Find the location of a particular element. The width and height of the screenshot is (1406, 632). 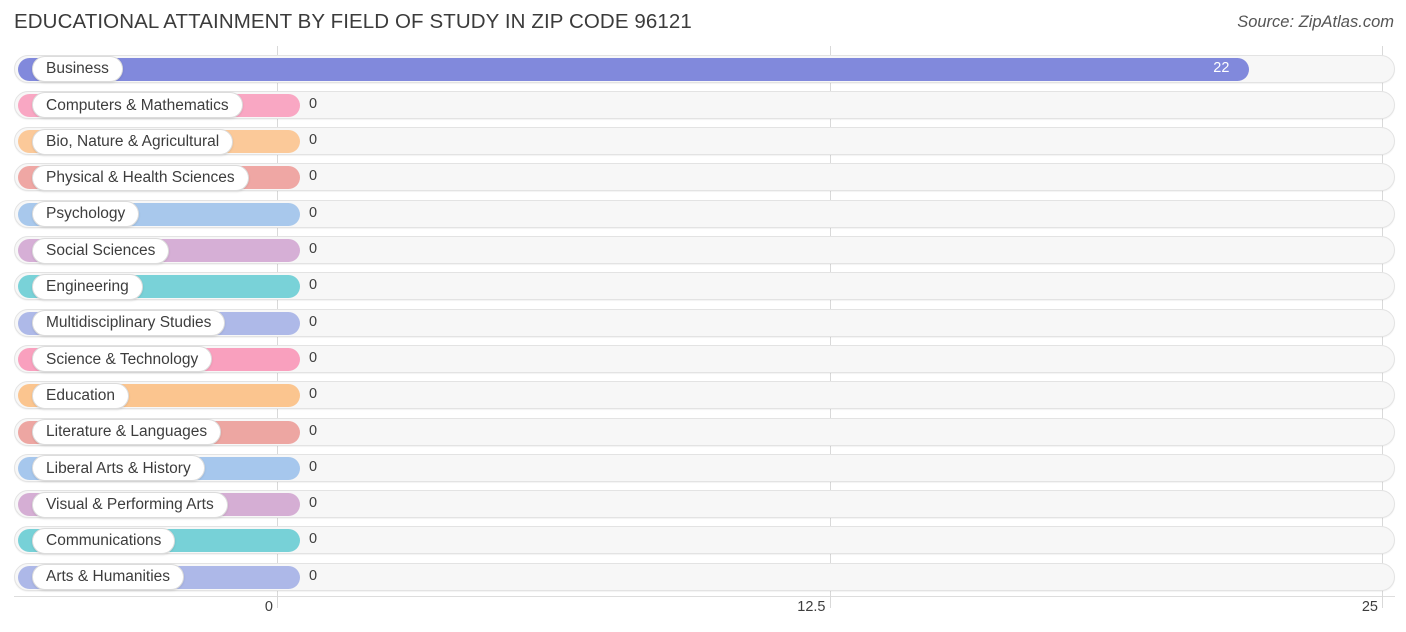

category-pill: Arts & Humanities is located at coordinates (108, 577).